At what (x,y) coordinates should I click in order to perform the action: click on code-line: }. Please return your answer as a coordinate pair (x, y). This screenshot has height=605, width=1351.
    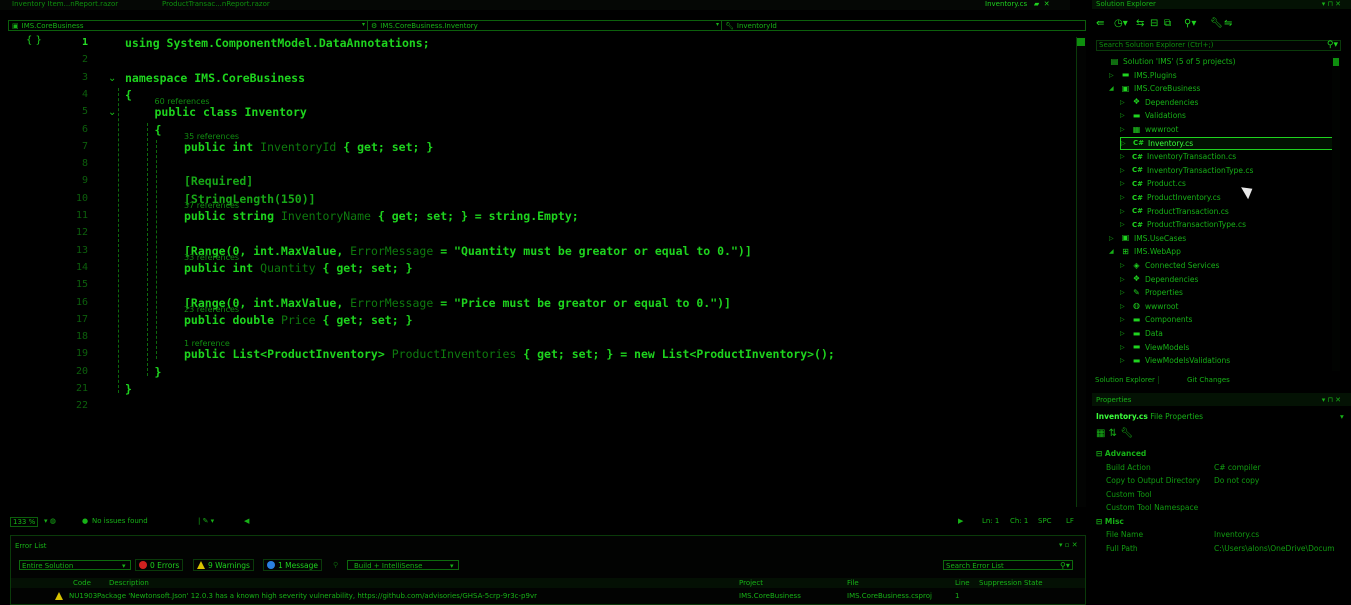
    Looking at the image, I should click on (158, 372).